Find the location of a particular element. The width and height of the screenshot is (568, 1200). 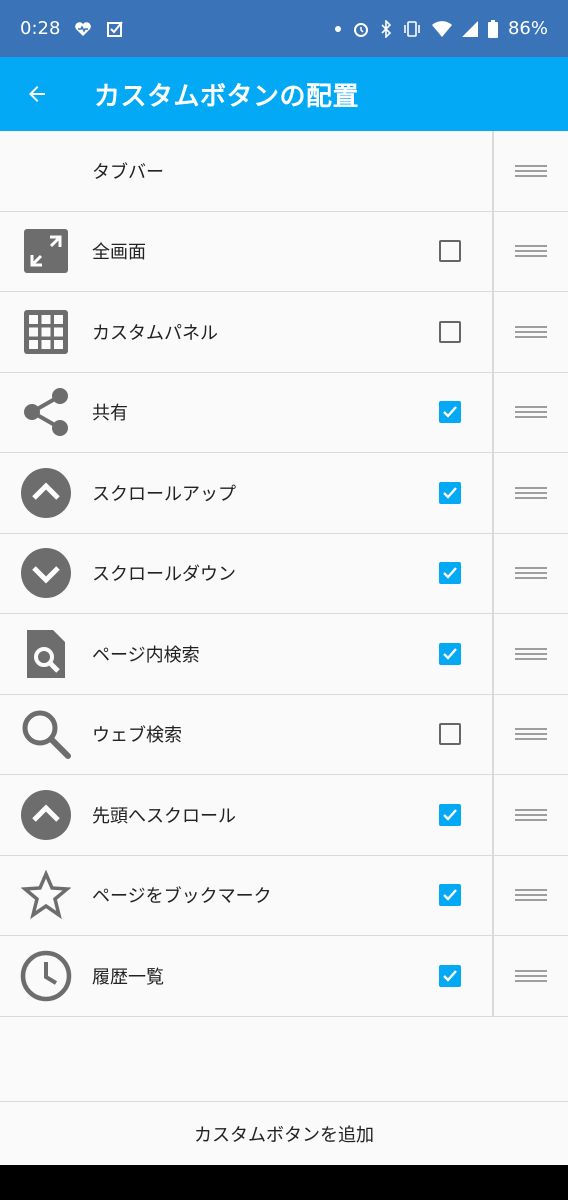

list-item-scroll-up: スクロールアップ is located at coordinates (284, 493).